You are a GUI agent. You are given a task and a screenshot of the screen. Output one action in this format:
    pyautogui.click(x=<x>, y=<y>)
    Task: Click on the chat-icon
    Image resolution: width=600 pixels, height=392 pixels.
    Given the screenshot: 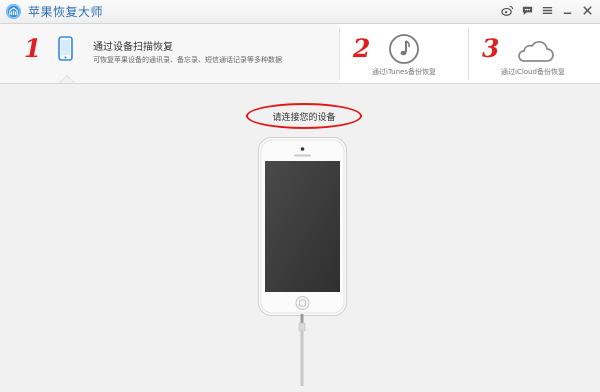 What is the action you would take?
    pyautogui.click(x=527, y=10)
    